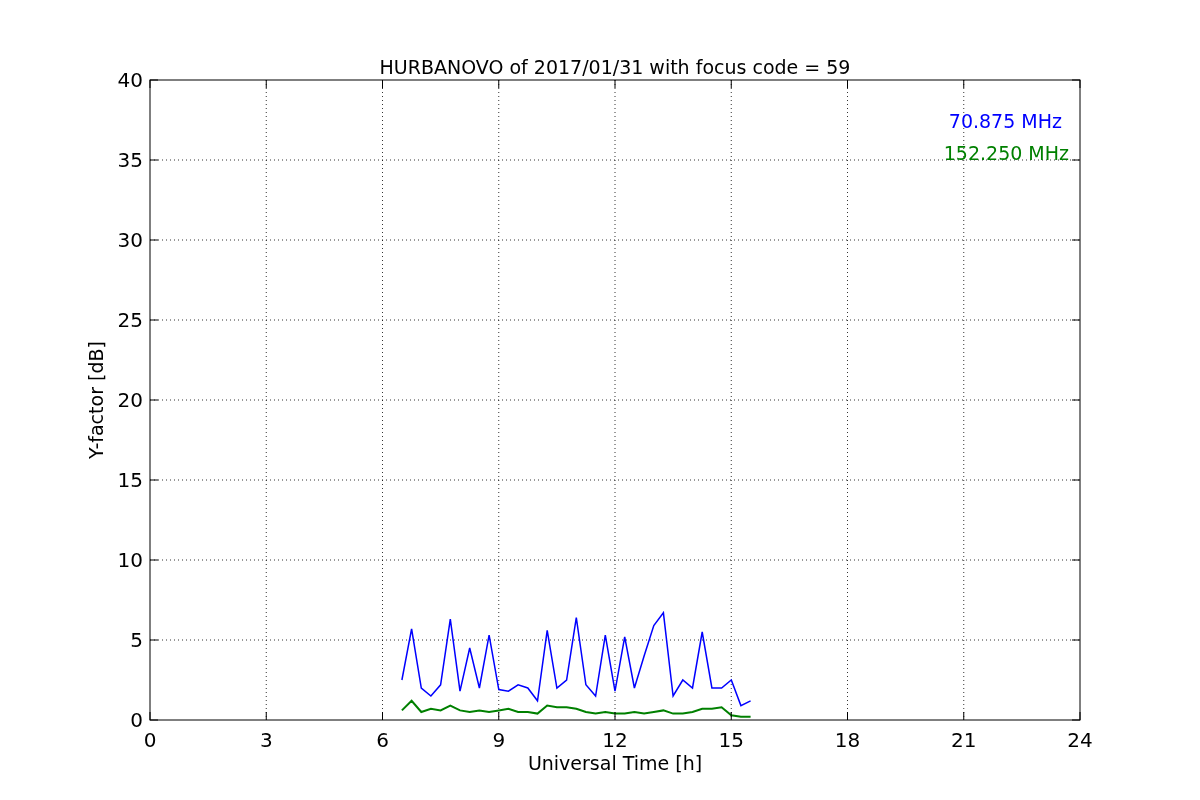 This screenshot has width=1200, height=800. What do you see at coordinates (136, 720) in the screenshot?
I see `y-tick-label: 0` at bounding box center [136, 720].